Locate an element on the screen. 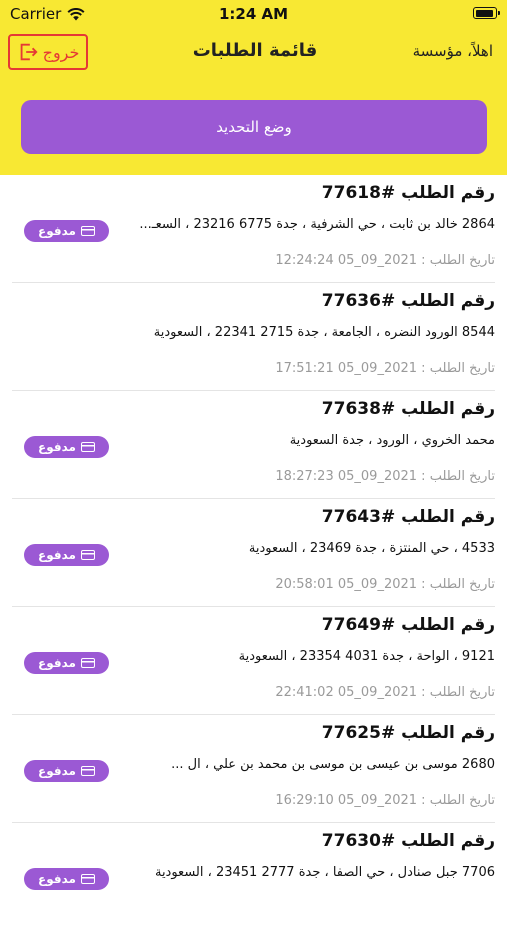  order-date: تاريخ الطلب : 2021_09_05 18:27:23 is located at coordinates (385, 476).